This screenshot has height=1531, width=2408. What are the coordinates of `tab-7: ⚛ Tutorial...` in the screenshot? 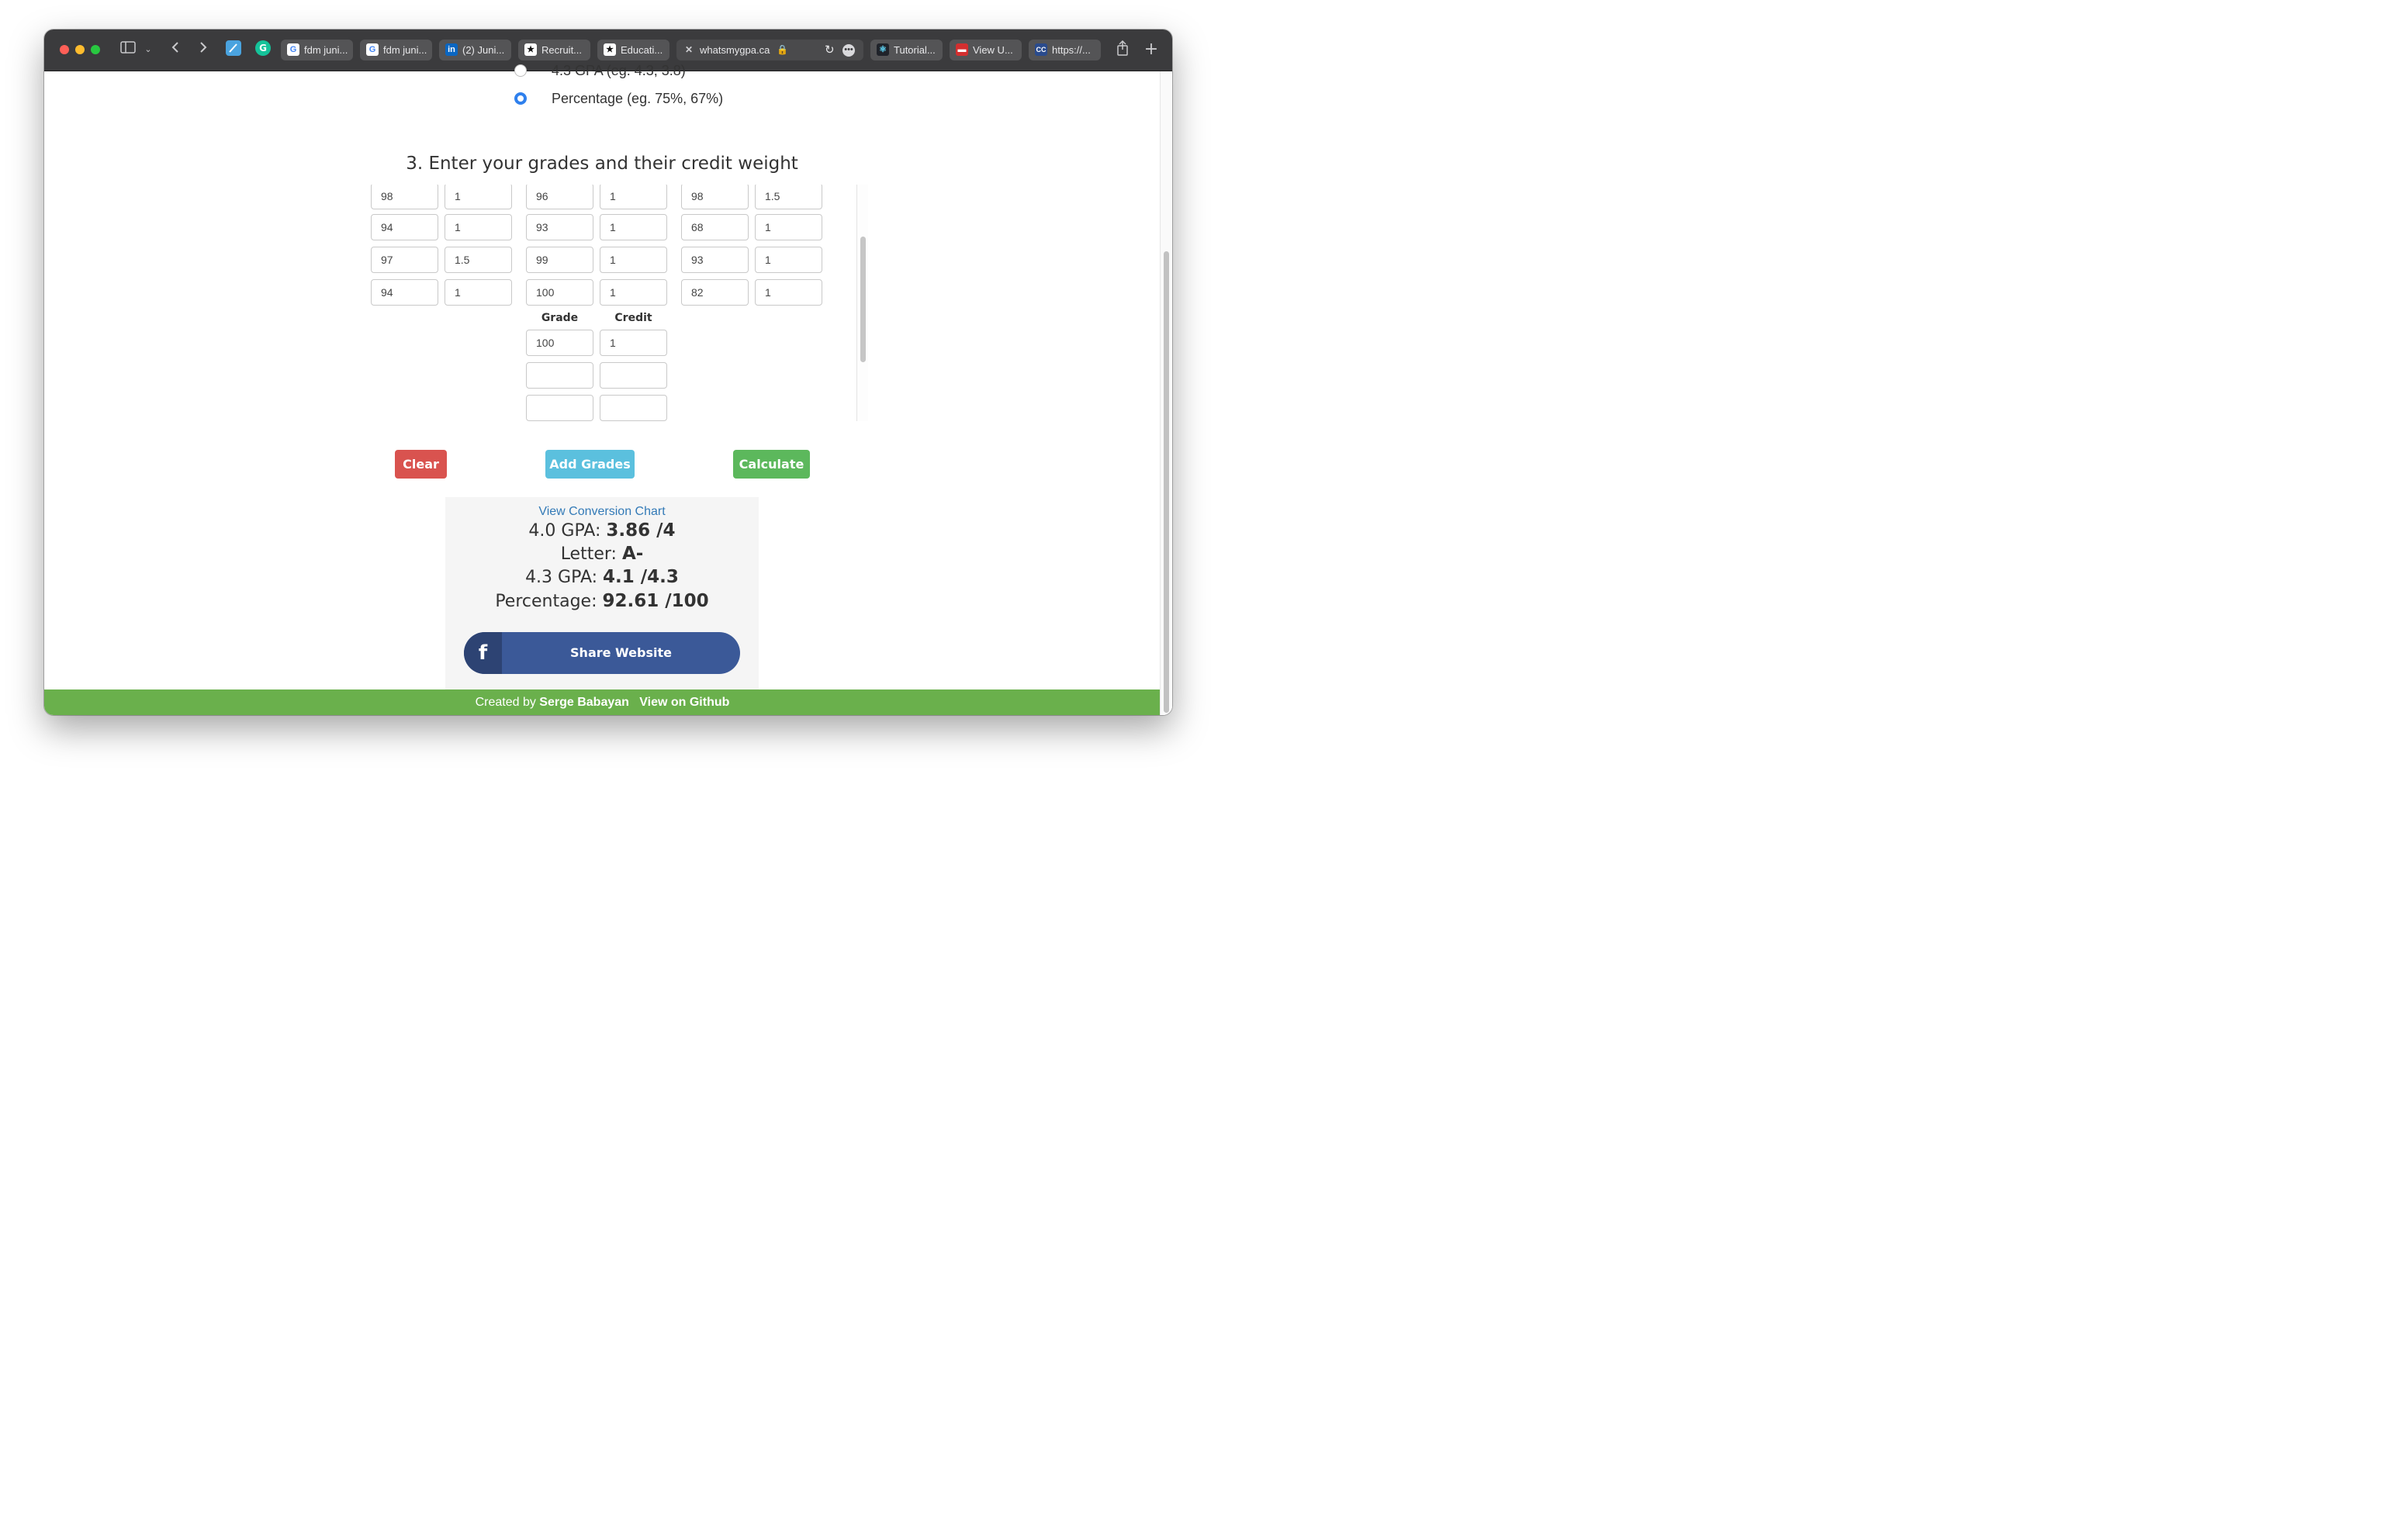 It's located at (907, 50).